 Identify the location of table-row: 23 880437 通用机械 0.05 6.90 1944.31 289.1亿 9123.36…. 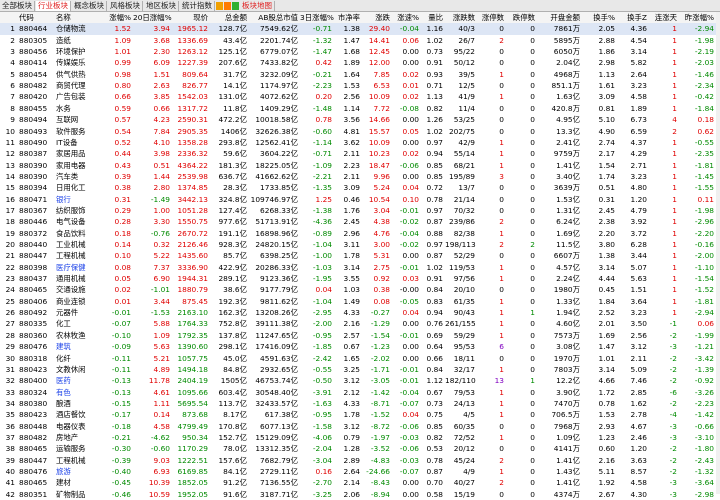
(360, 278).